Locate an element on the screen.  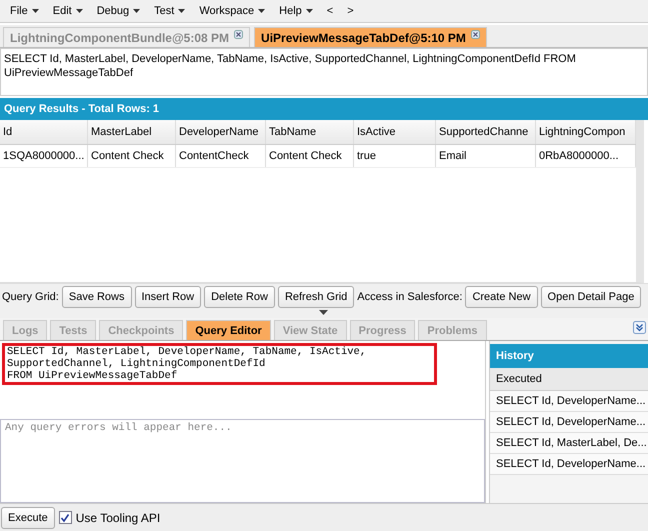
menu-item: Debug is located at coordinates (119, 11).